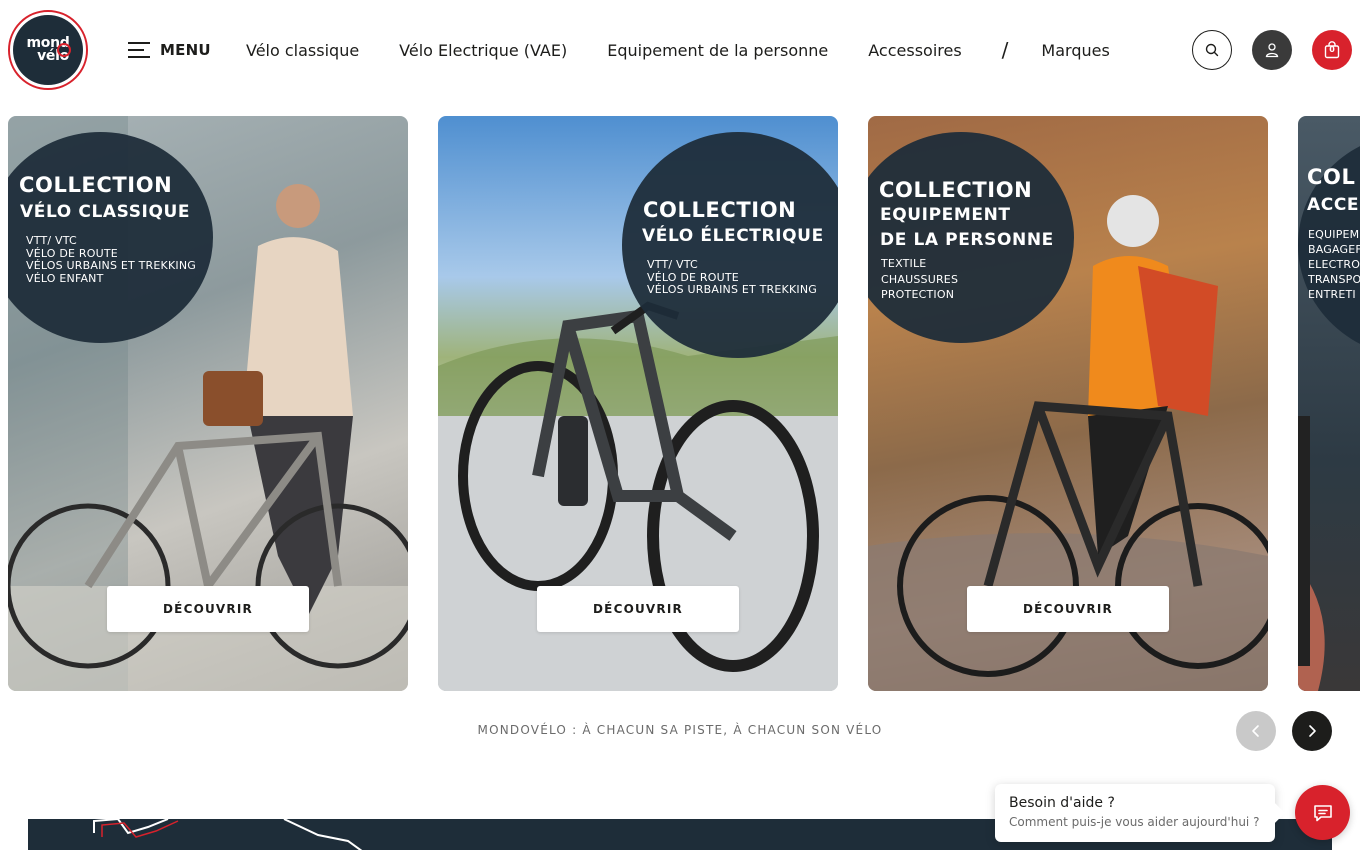  Describe the element at coordinates (1334, 279) in the screenshot. I see `collection-item: TRANSPO` at that location.